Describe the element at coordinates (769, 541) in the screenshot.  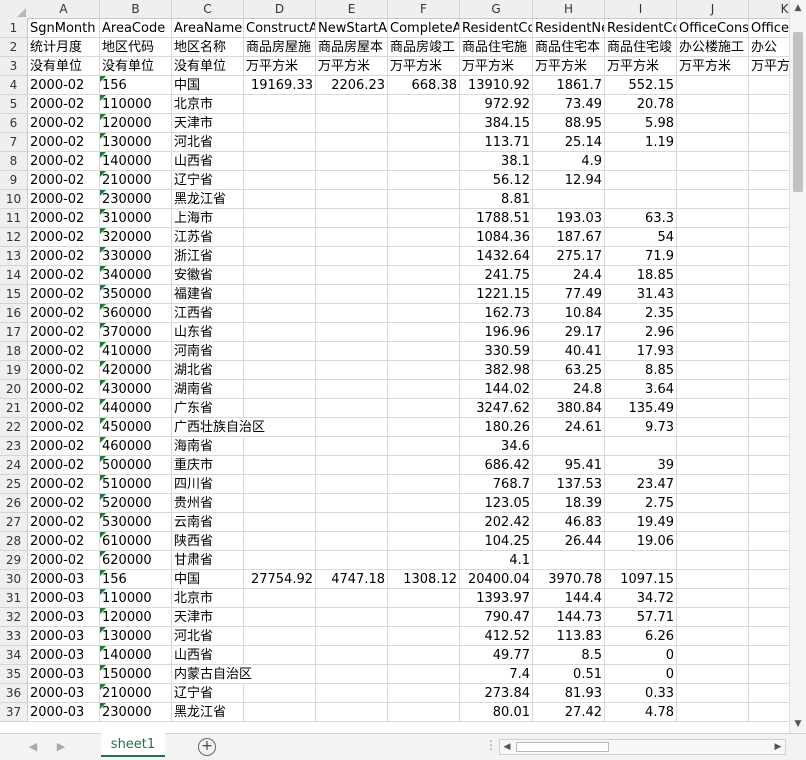
I see `cell-k28` at that location.